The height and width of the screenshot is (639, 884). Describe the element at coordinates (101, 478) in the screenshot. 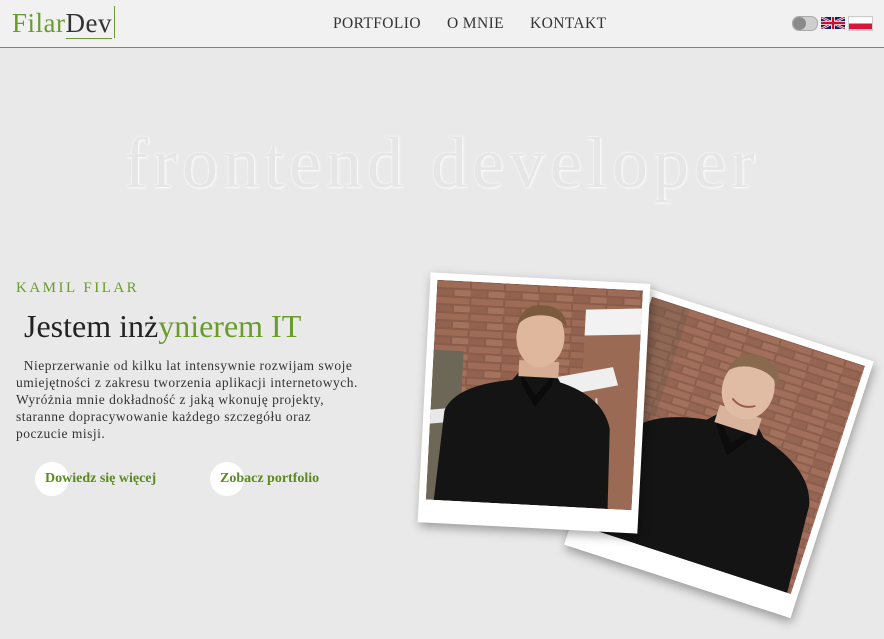

I see `learn-more-label: Dowiedz się więcej` at that location.